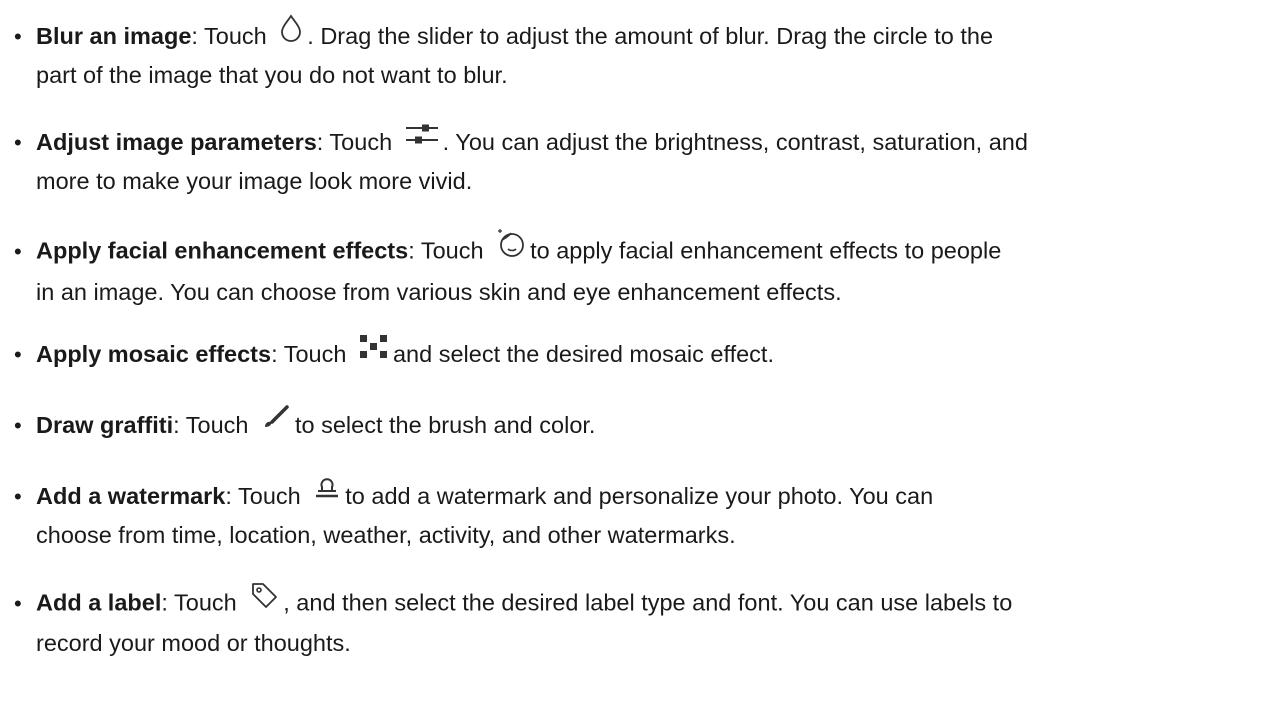  What do you see at coordinates (193, 643) in the screenshot?
I see `item-continuation: record your mood or thoughts.` at bounding box center [193, 643].